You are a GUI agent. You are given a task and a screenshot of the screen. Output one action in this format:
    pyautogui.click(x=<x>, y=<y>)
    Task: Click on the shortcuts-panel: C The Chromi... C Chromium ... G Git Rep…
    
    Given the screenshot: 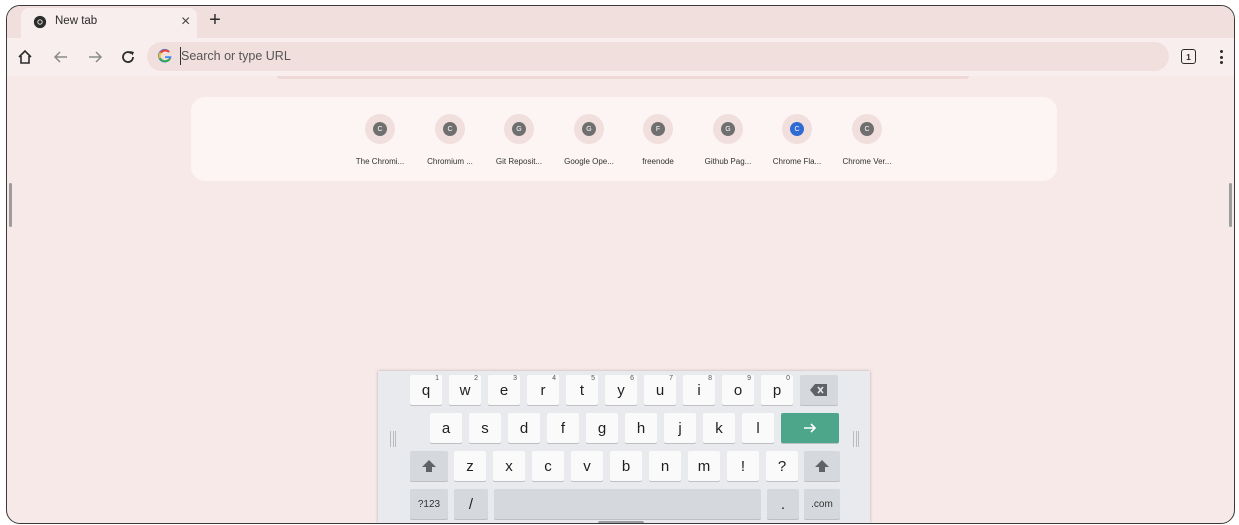 What is the action you would take?
    pyautogui.click(x=624, y=139)
    